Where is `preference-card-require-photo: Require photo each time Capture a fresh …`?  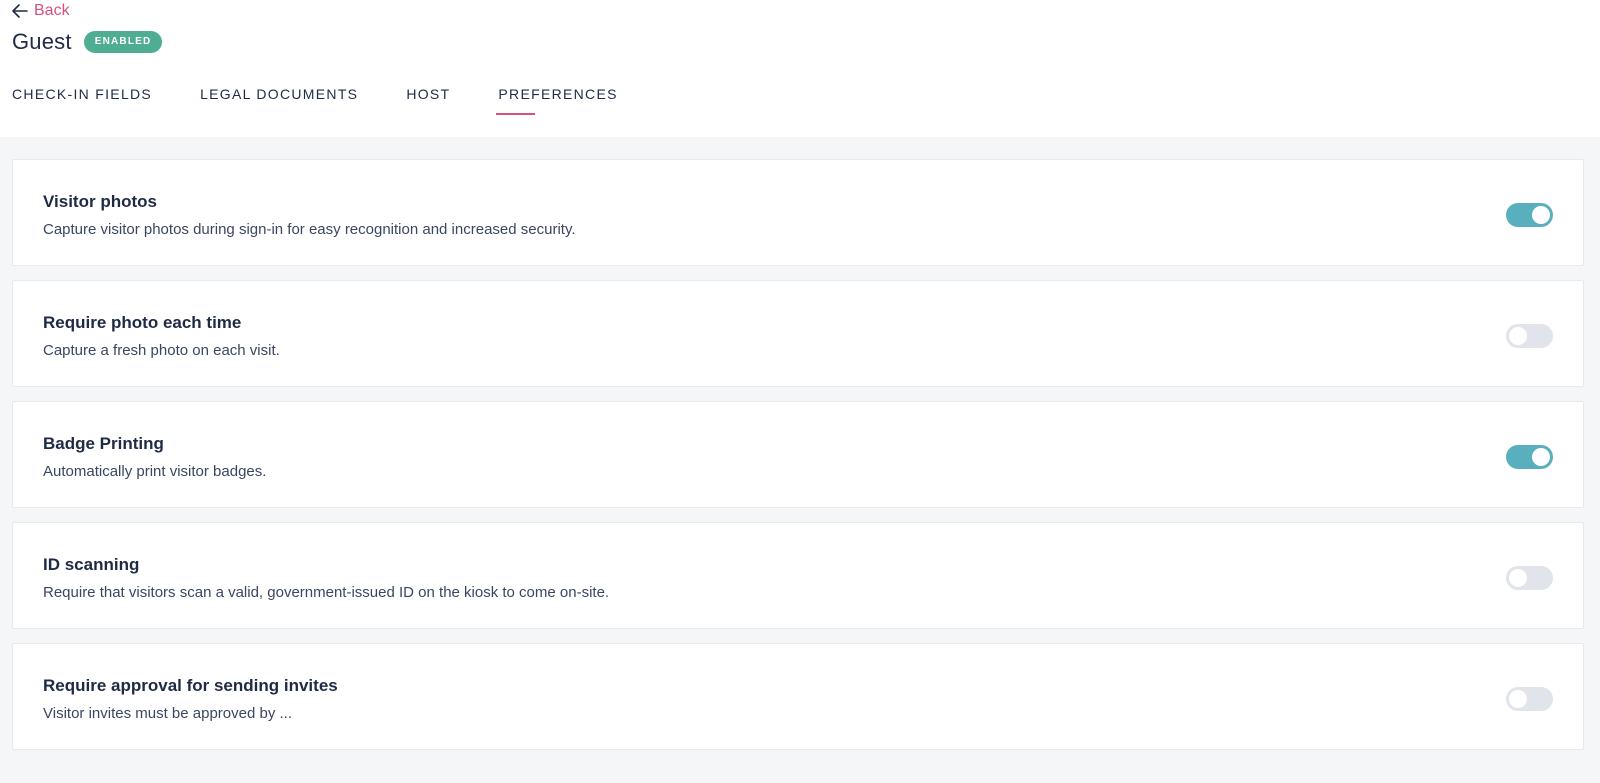 preference-card-require-photo: Require photo each time Capture a fresh … is located at coordinates (798, 333).